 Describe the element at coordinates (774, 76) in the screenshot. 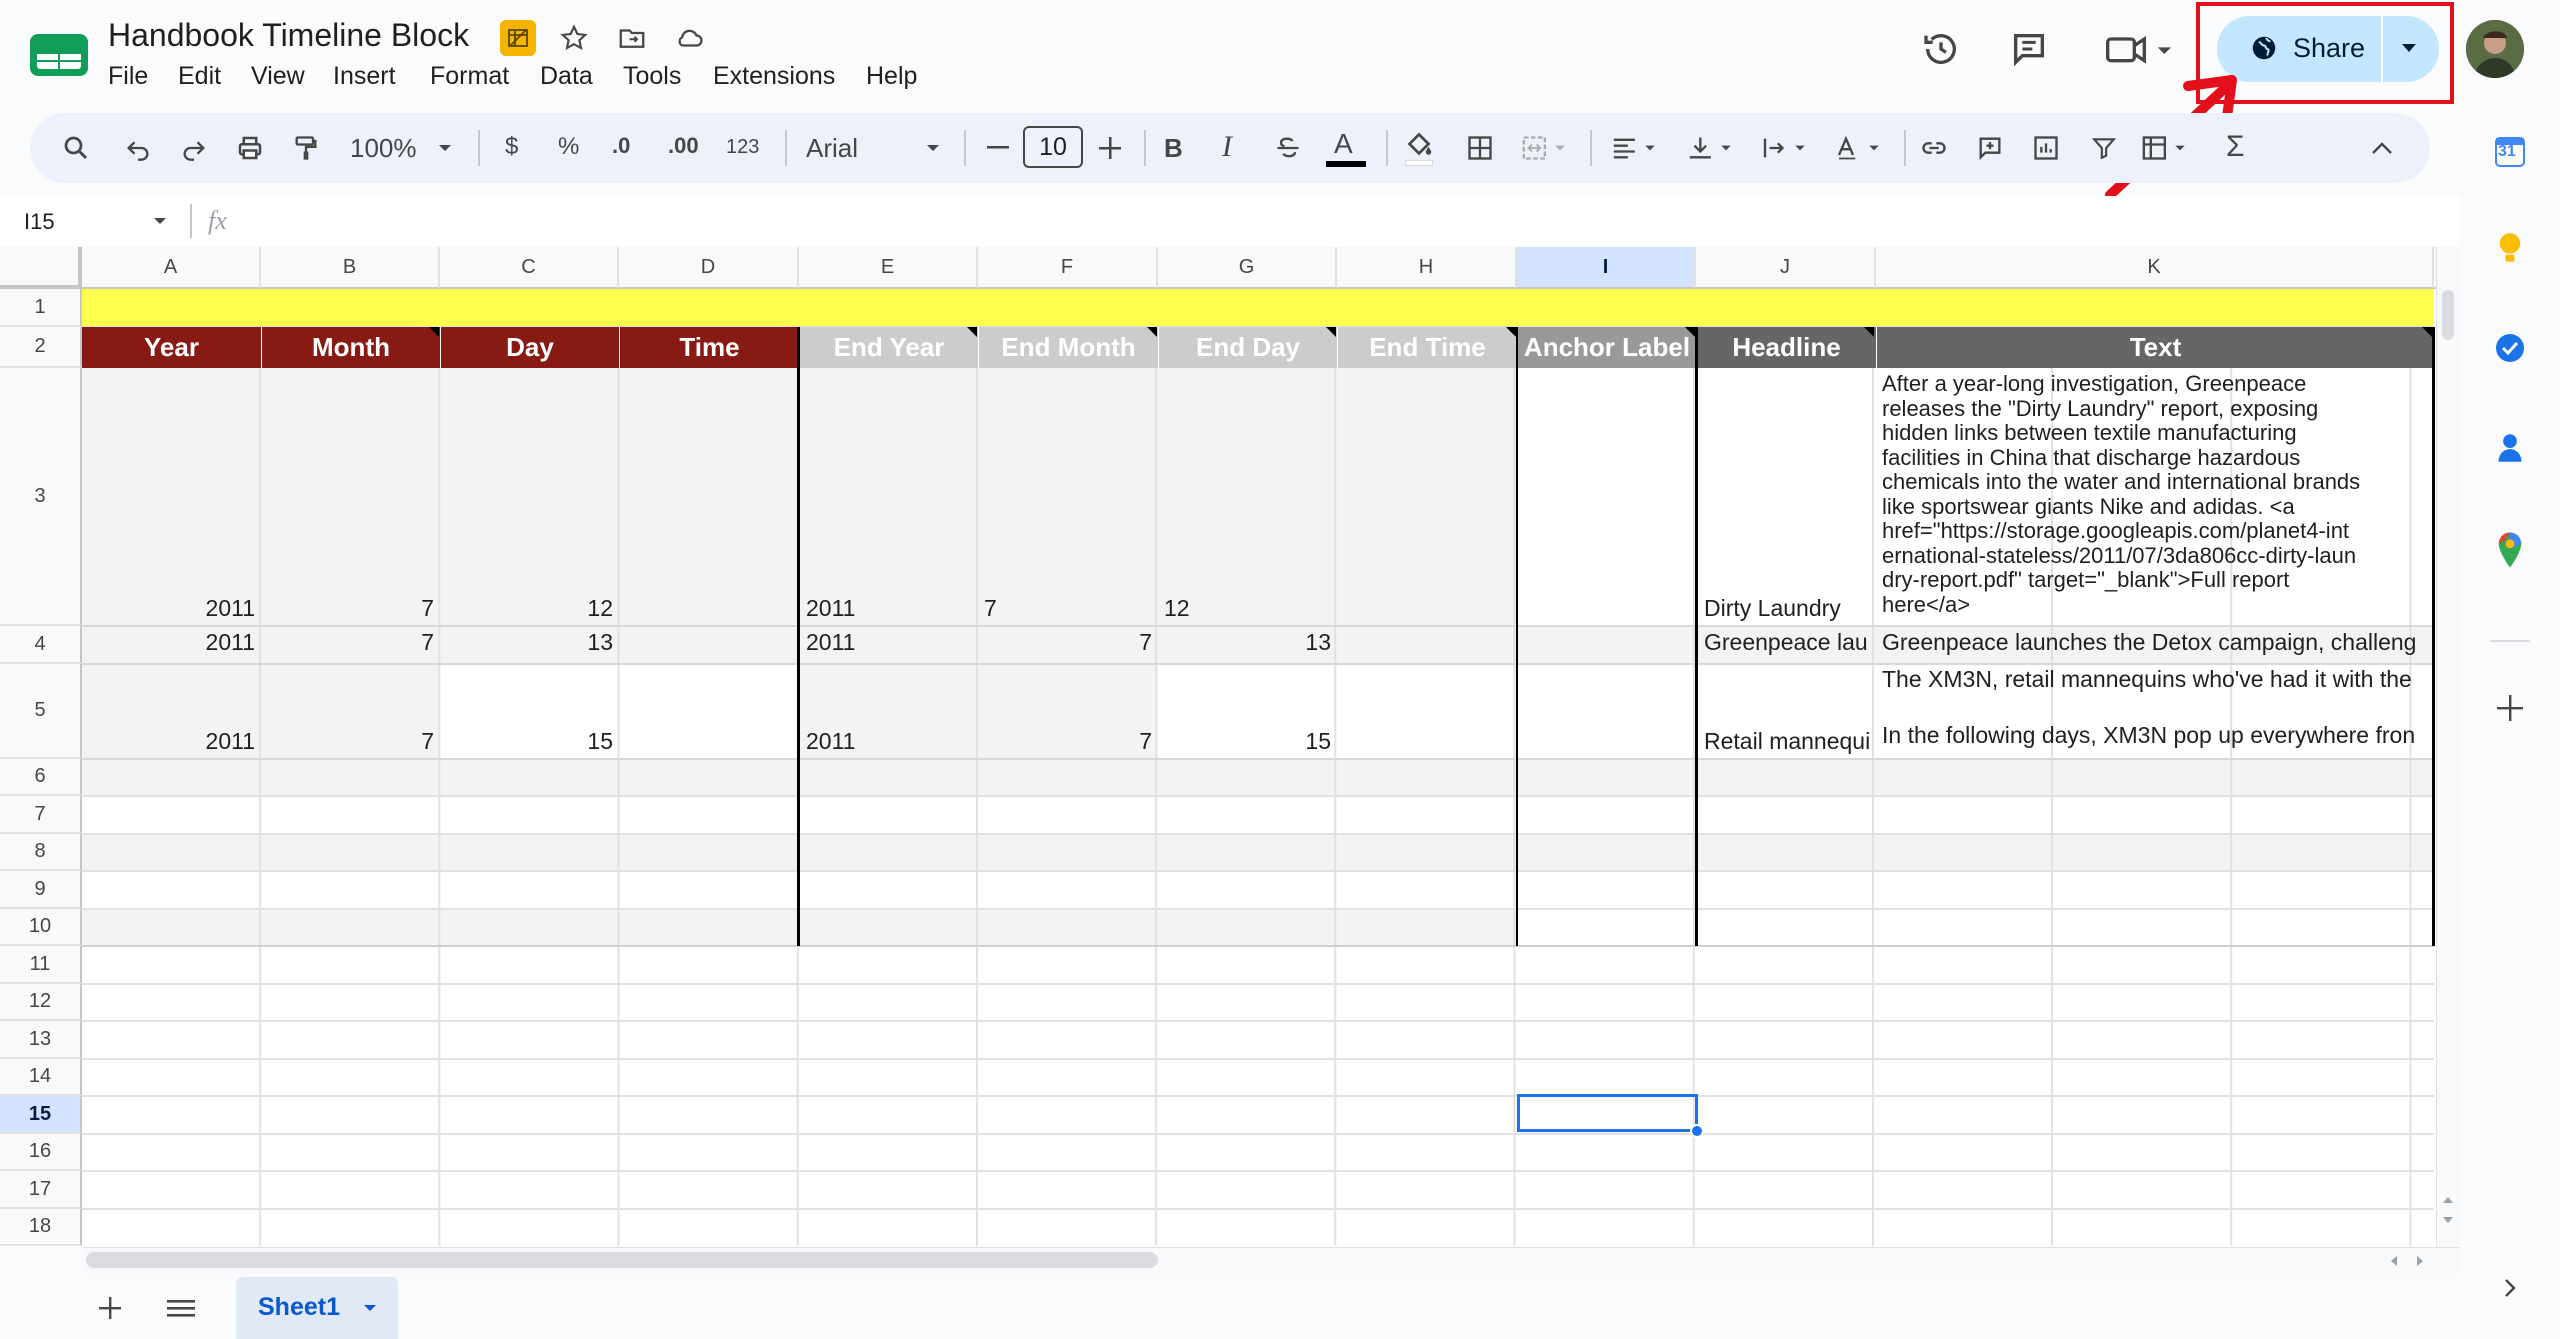

I see `menu-extensions: Extensions` at that location.